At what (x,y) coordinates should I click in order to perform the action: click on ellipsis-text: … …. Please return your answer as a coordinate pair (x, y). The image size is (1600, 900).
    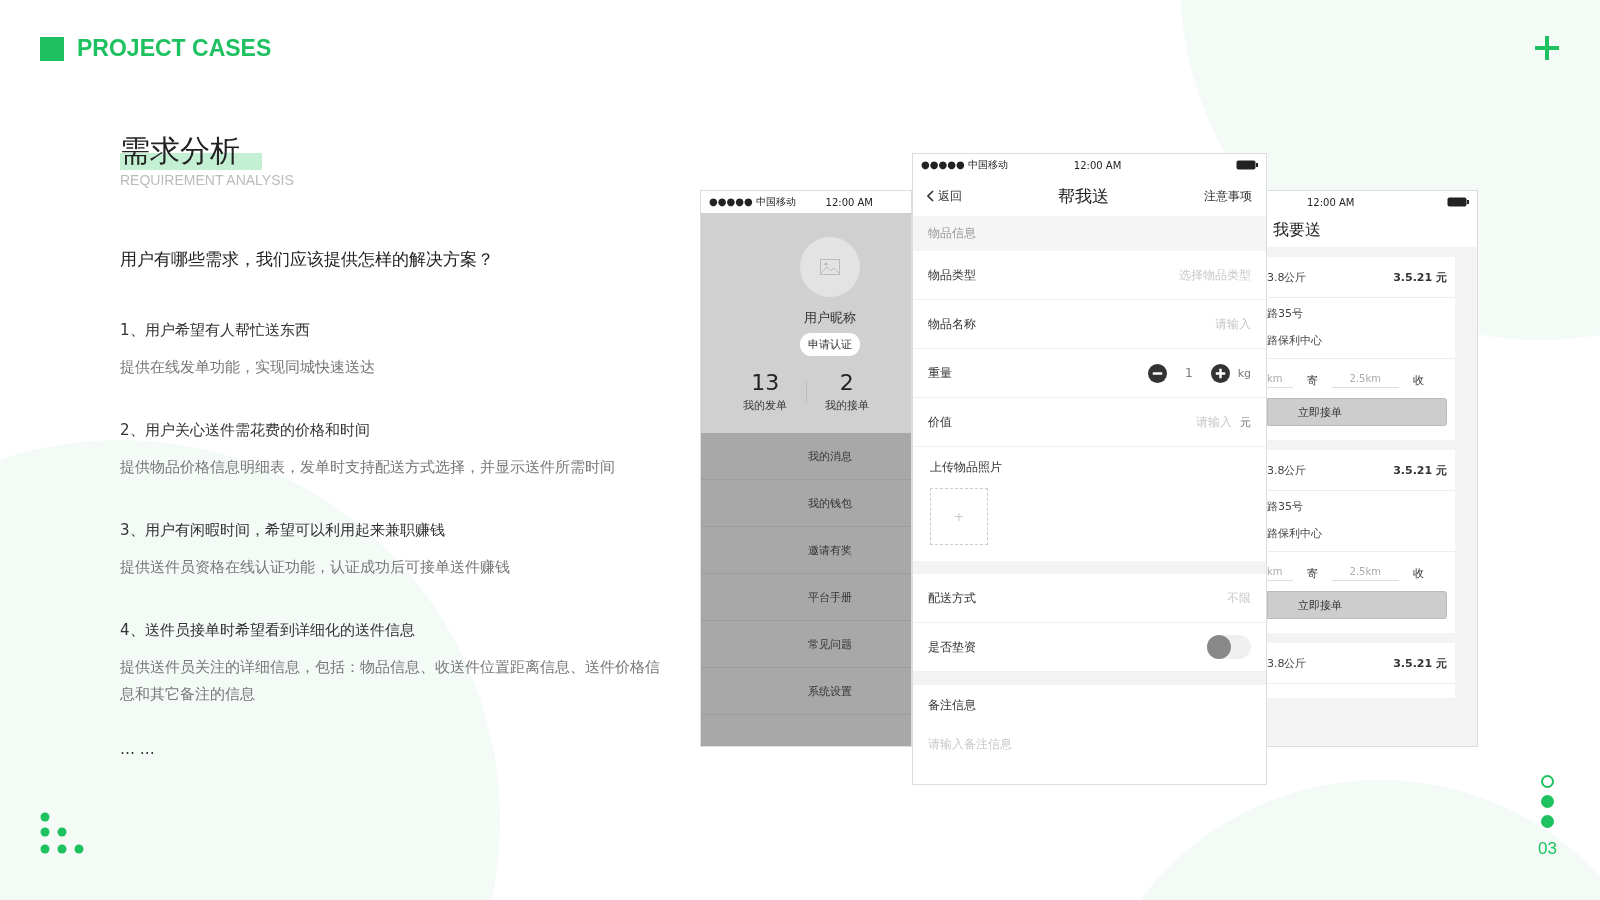
    Looking at the image, I should click on (138, 749).